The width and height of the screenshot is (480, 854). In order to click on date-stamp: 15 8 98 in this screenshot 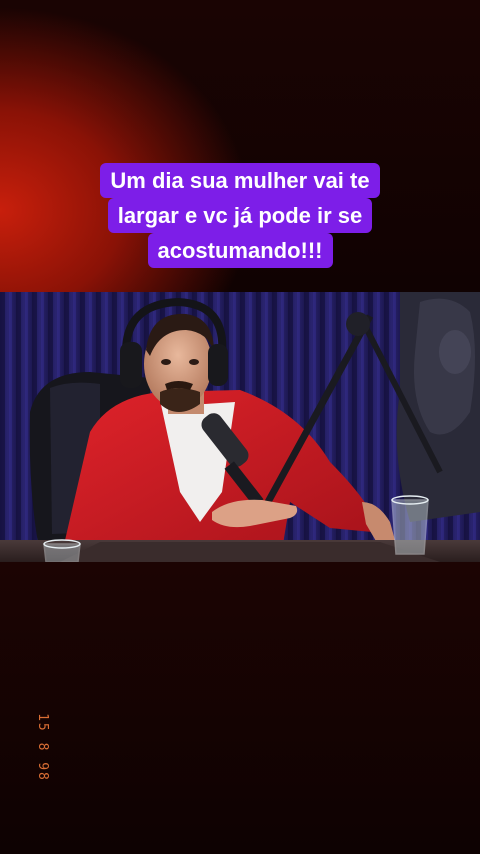, I will do `click(42, 747)`.